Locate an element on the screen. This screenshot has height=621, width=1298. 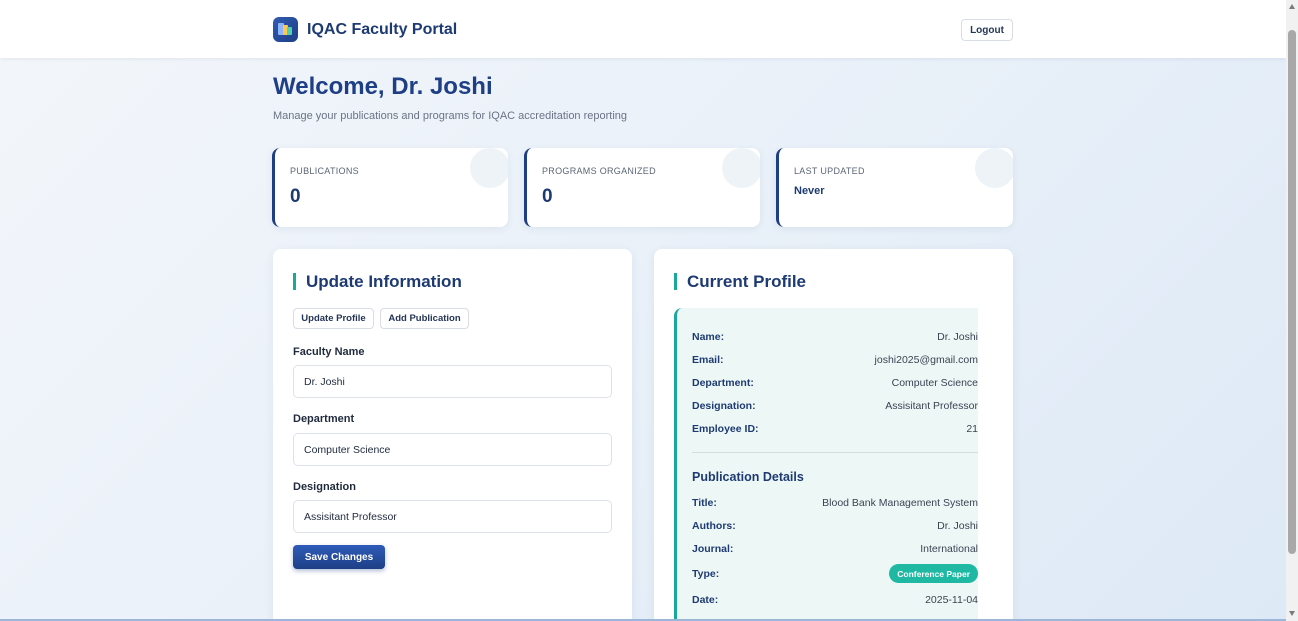
row-key: Department: is located at coordinates (723, 383).